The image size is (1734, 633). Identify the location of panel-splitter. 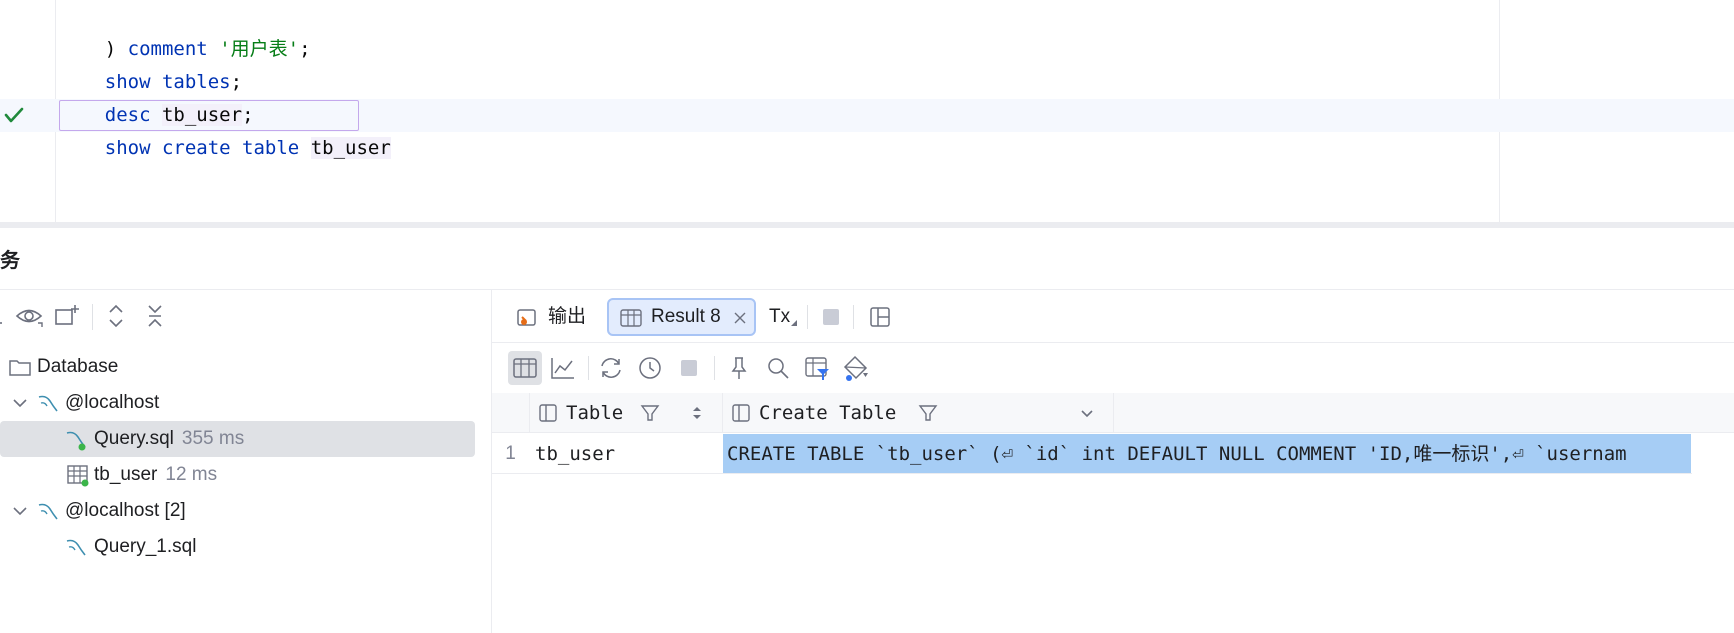
(867, 225).